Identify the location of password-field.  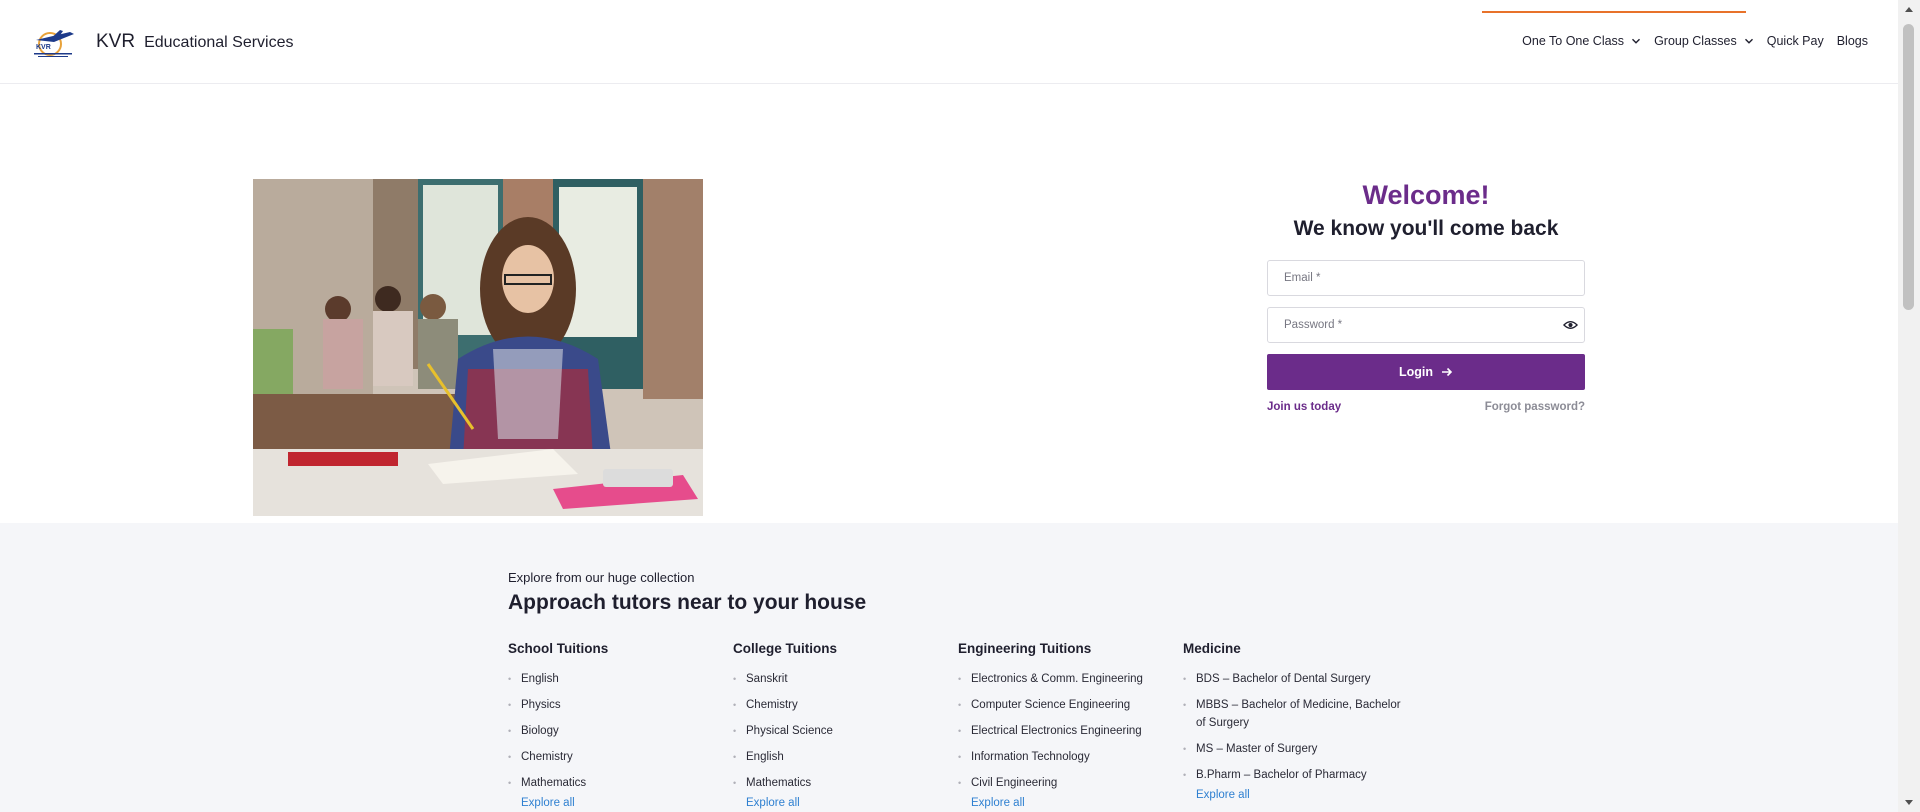
(1426, 325).